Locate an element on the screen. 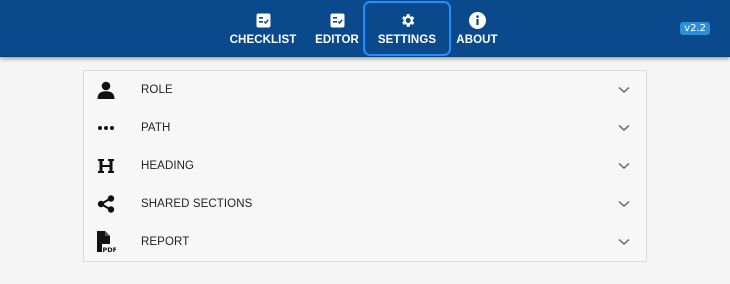 The image size is (730, 284). ellipsis-icon is located at coordinates (106, 128).